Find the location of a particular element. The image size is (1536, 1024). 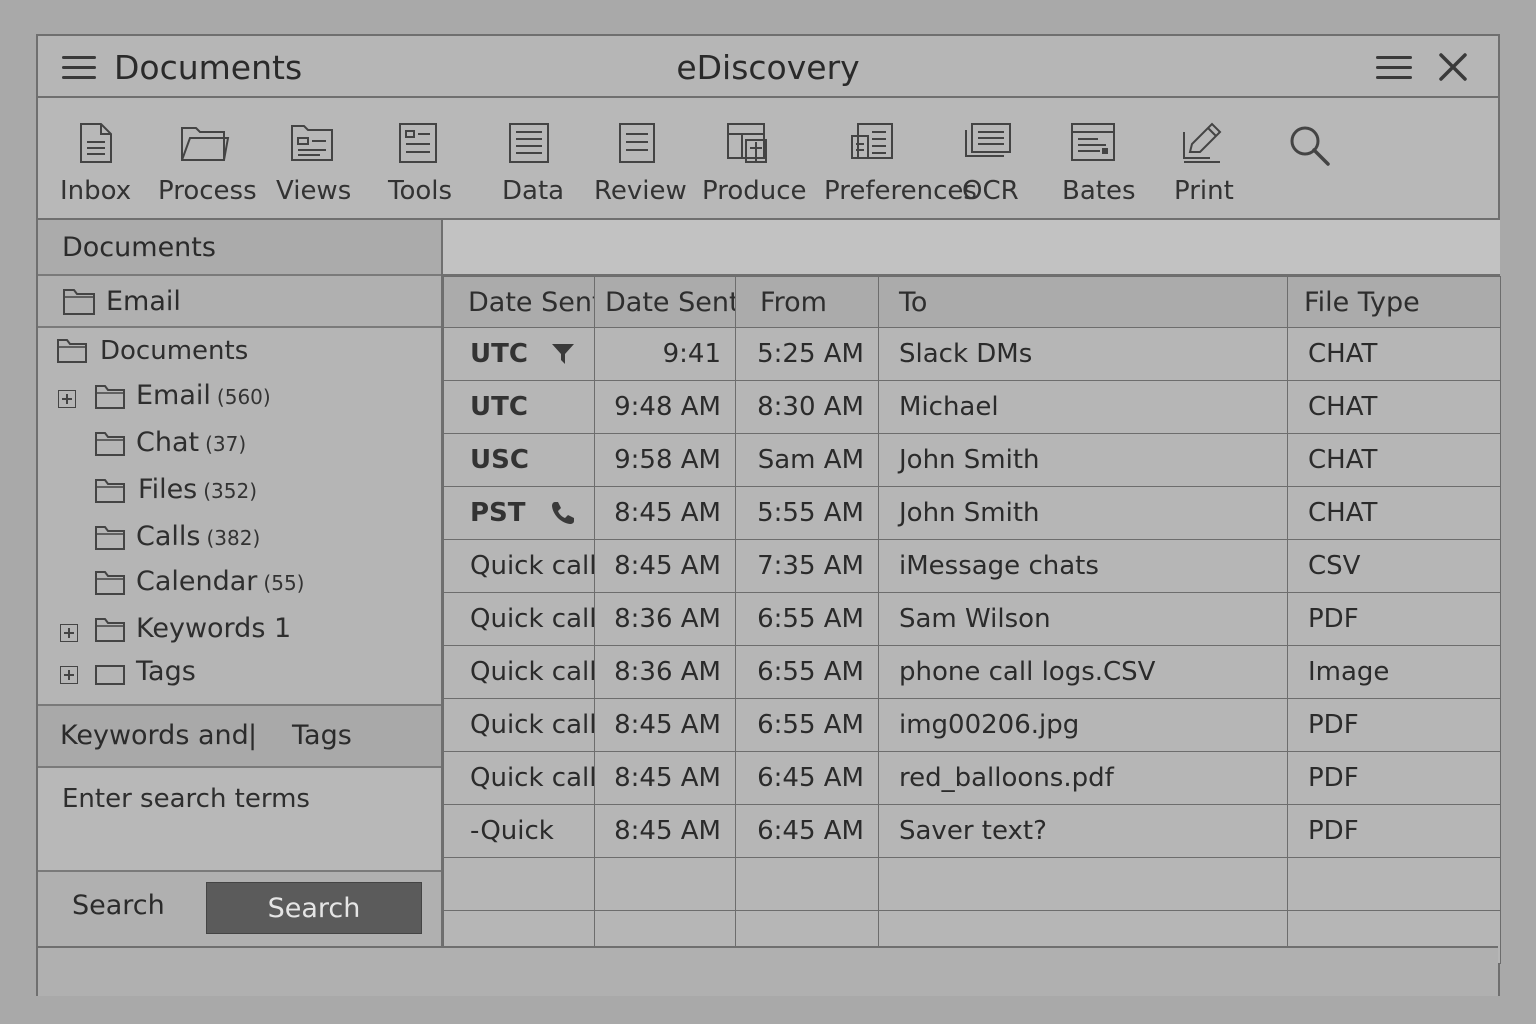

column-header-to: To is located at coordinates (1083, 302).